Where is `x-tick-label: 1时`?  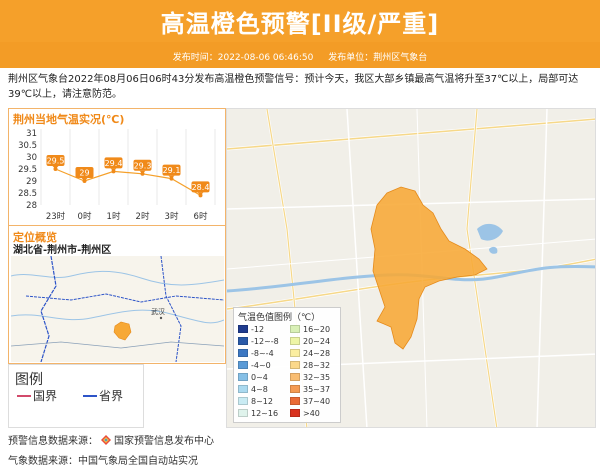 x-tick-label: 1时 is located at coordinates (114, 216).